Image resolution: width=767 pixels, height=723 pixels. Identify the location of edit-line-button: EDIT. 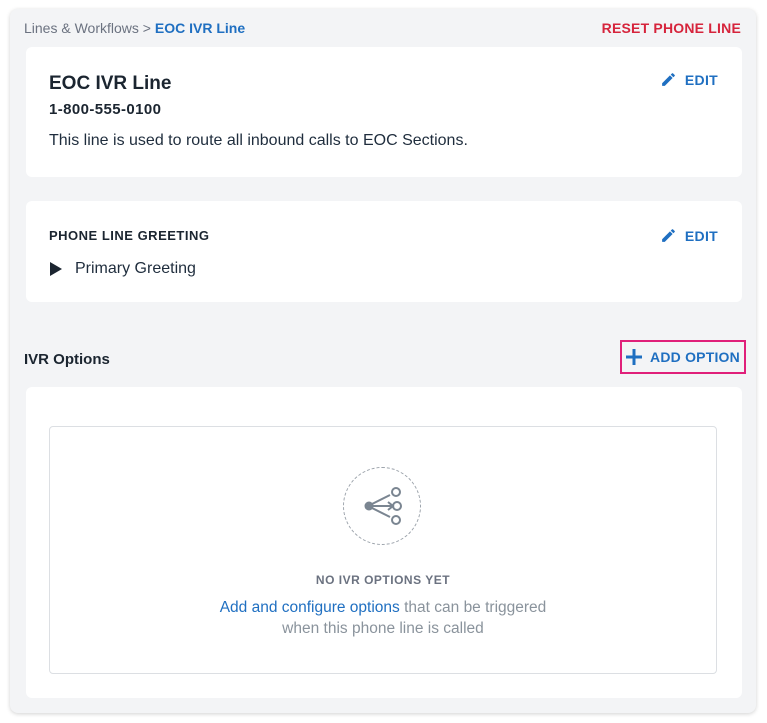
(689, 79).